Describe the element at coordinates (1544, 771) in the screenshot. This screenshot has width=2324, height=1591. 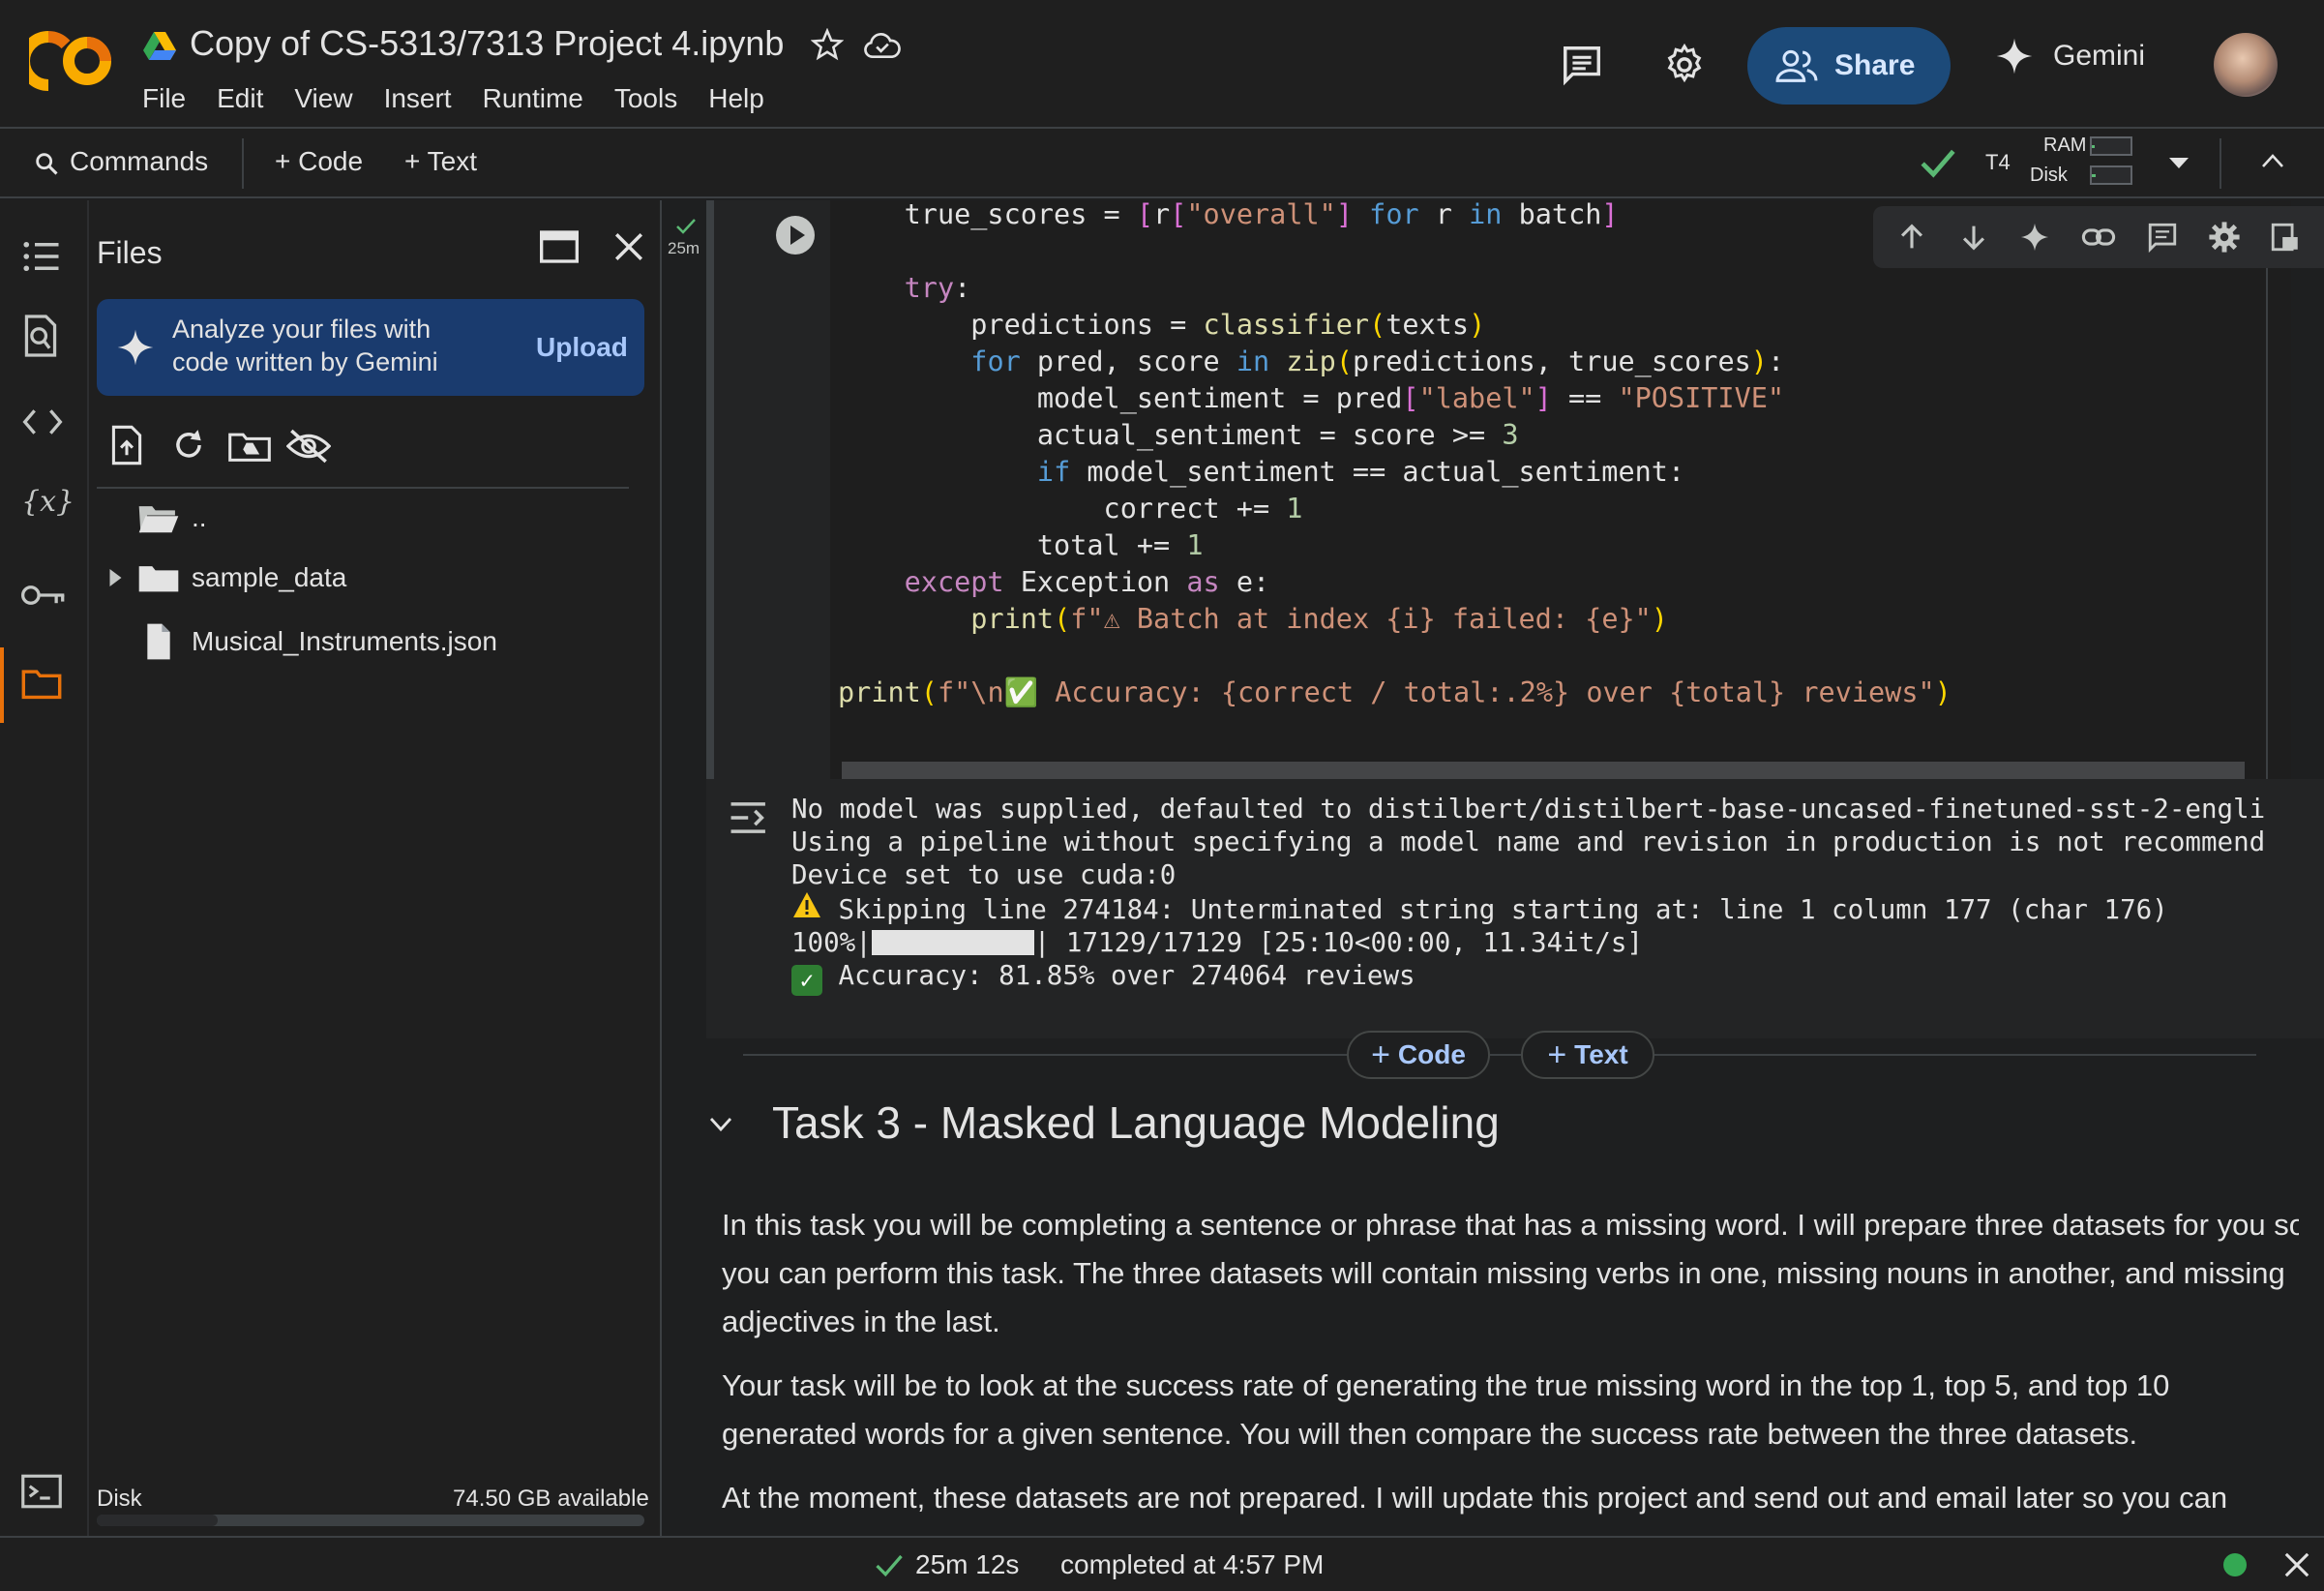
I see `horizontal-scrollbar` at that location.